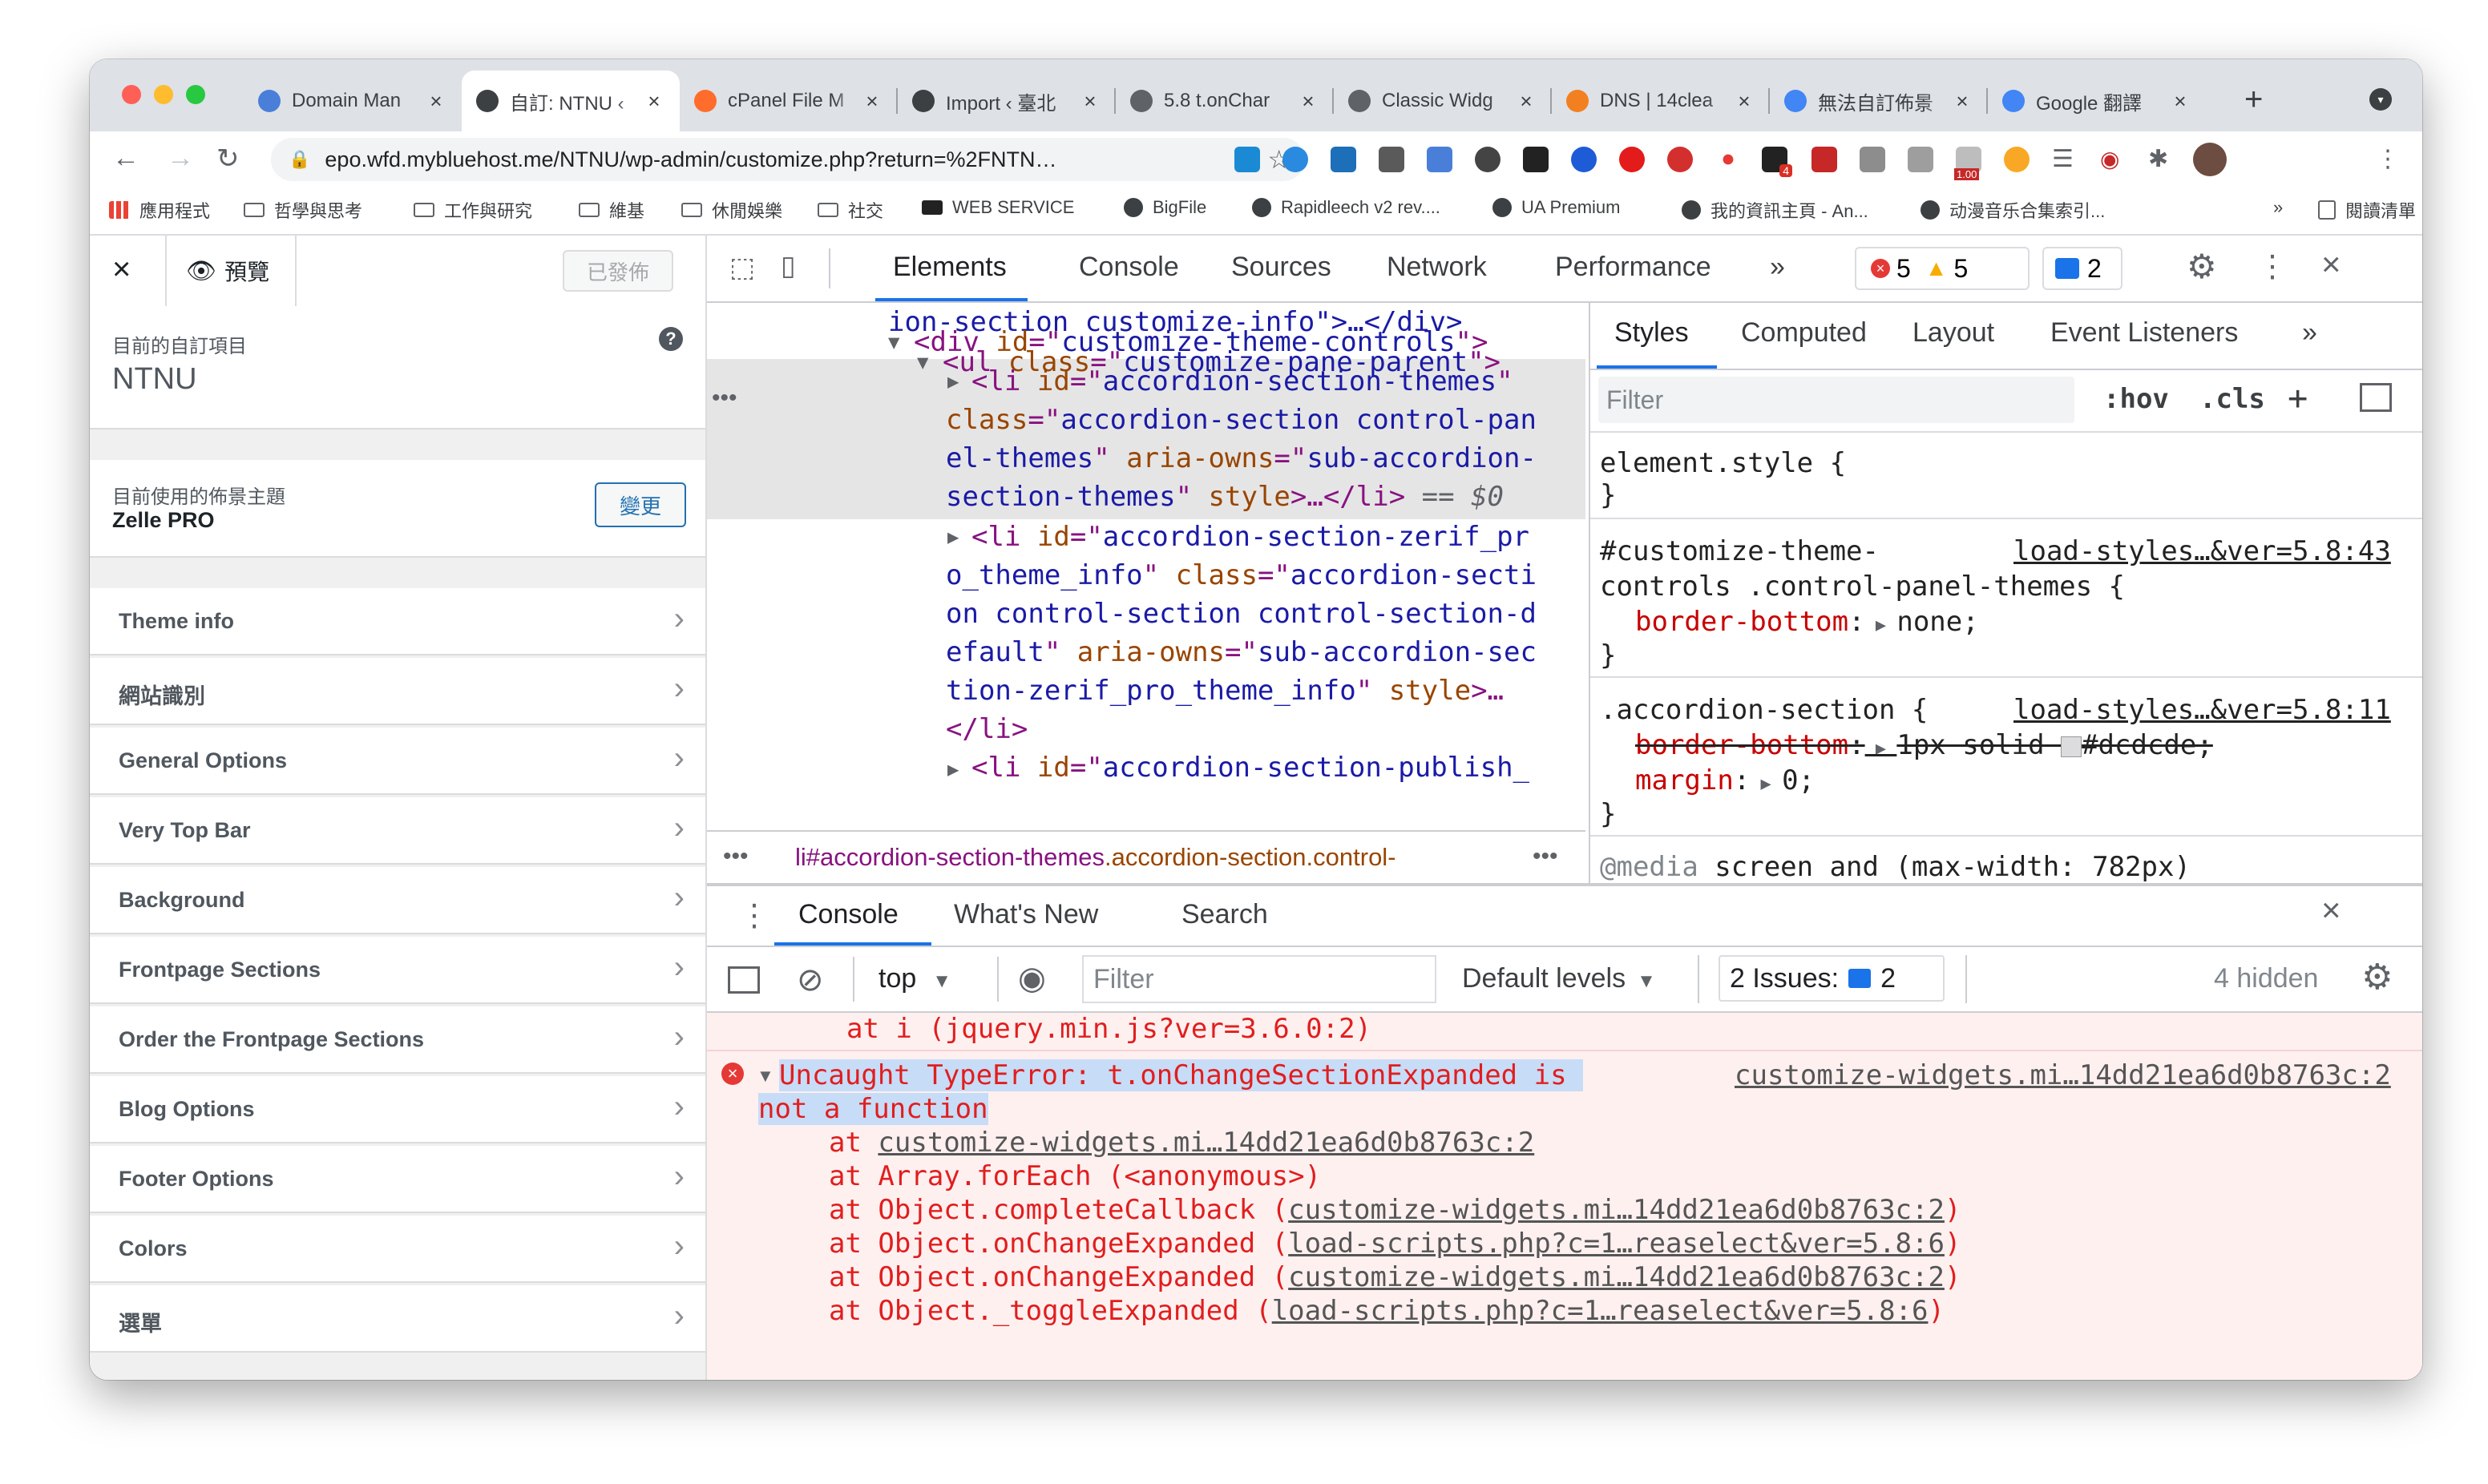 The height and width of the screenshot is (1484, 2488). What do you see at coordinates (731, 210) in the screenshot?
I see `bookmark-item: 休閒娛樂` at bounding box center [731, 210].